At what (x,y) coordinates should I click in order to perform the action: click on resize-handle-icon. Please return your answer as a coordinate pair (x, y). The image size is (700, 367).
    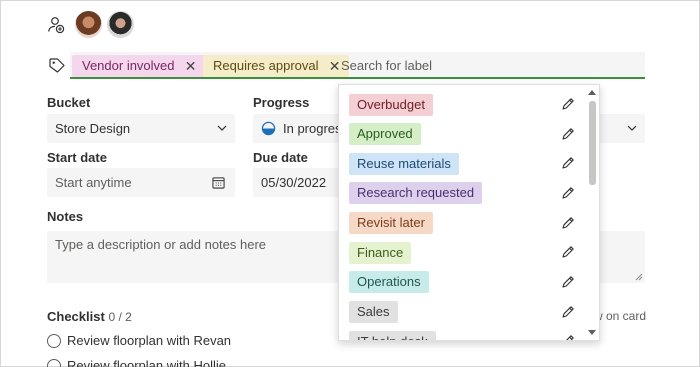
    Looking at the image, I should click on (639, 277).